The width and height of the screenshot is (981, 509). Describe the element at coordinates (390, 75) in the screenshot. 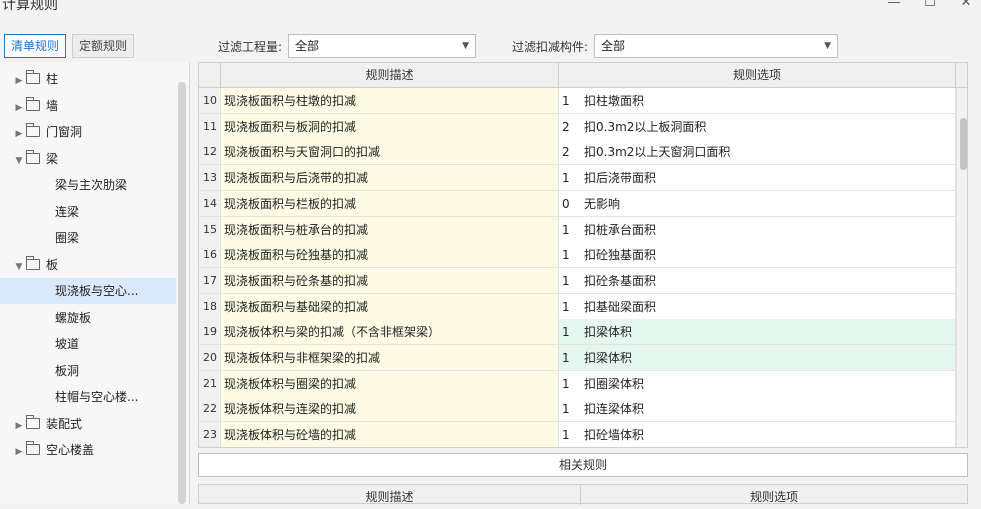

I see `header-rule-desc: 规则描述` at that location.